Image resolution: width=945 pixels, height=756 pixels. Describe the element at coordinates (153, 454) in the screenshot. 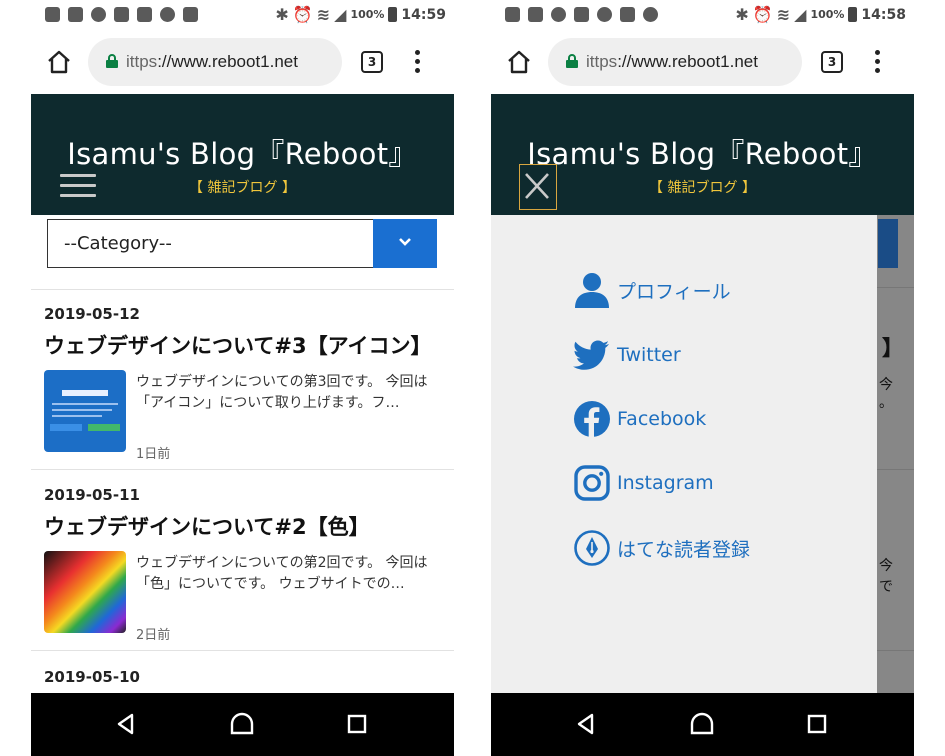

I see `post-age: 1日前` at that location.